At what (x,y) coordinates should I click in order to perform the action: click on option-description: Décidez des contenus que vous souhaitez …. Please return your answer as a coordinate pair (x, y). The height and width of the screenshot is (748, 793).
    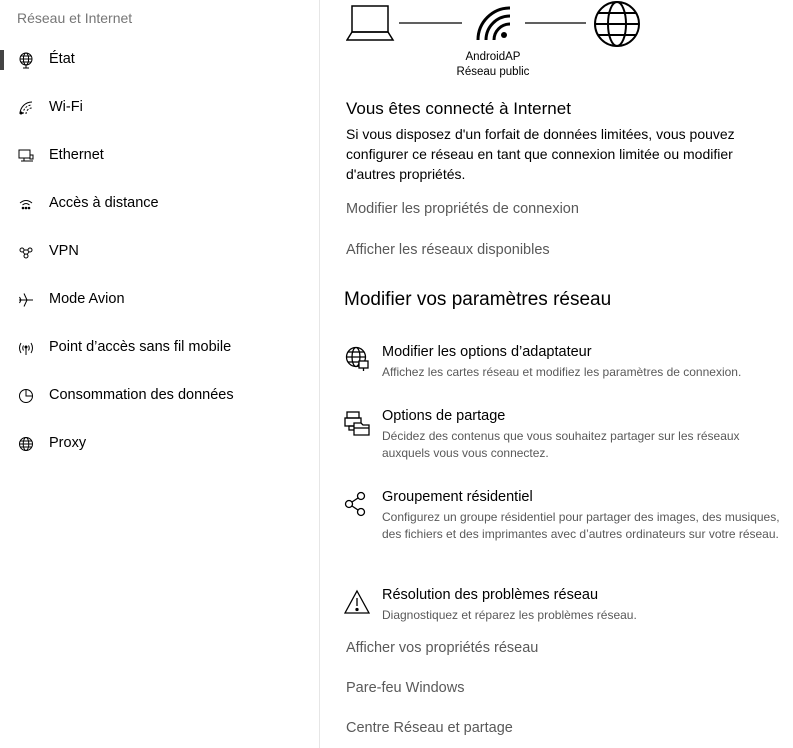
    Looking at the image, I should click on (561, 444).